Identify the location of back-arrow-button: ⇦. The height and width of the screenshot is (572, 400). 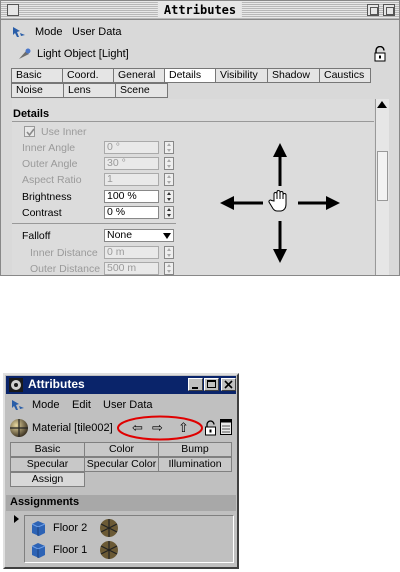
(137, 428).